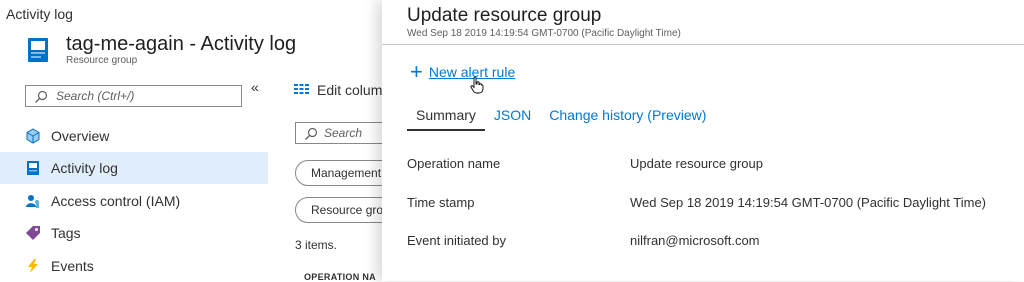  I want to click on page-subtitle: Resource group, so click(102, 60).